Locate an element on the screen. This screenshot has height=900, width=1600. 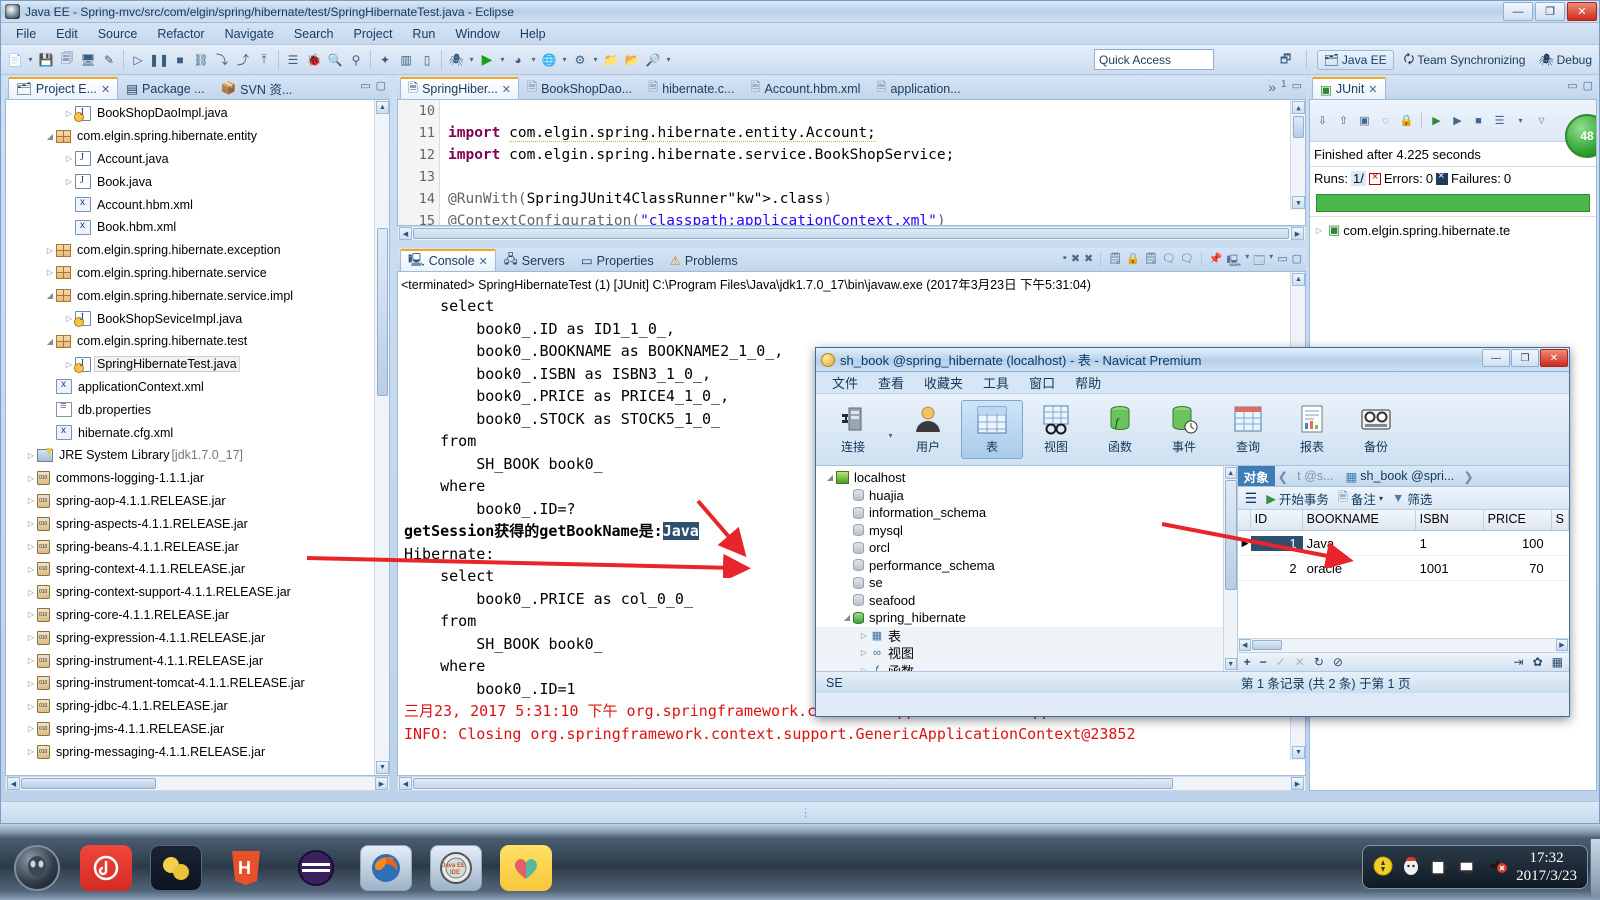
navicat-tree-item: huajia is located at coordinates (1026, 496).